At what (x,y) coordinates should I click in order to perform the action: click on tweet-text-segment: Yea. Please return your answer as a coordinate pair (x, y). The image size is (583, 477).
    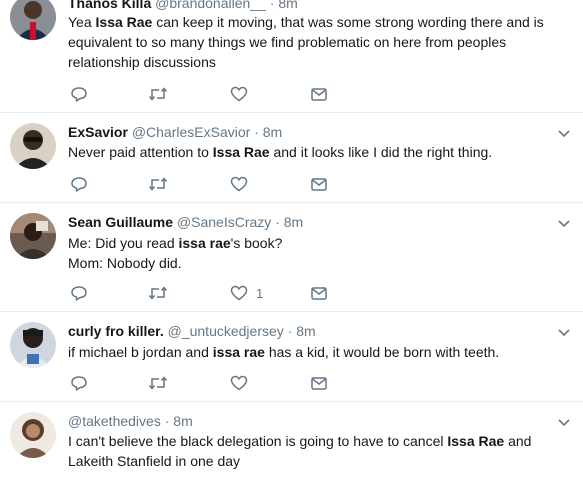
    Looking at the image, I should click on (82, 22).